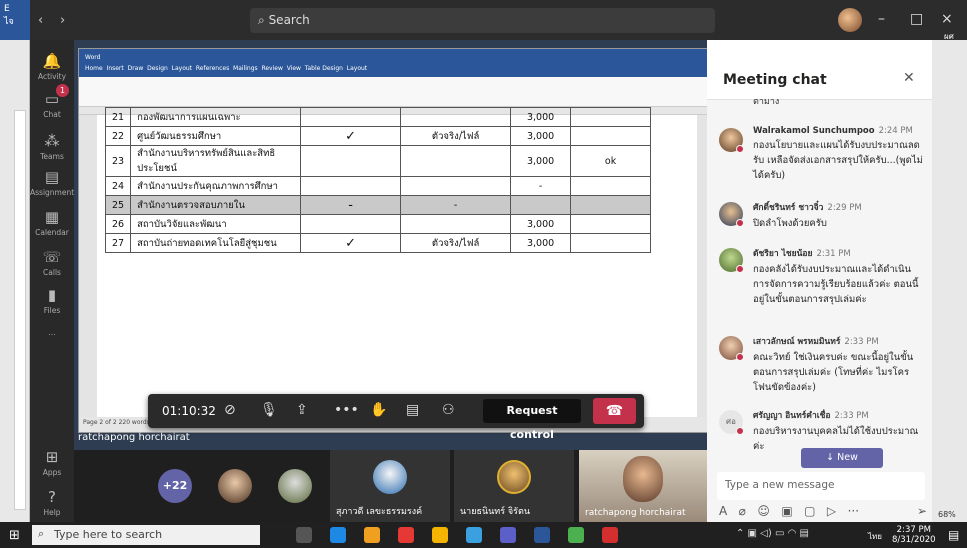 The height and width of the screenshot is (548, 967). I want to click on help-icon: ?, so click(52, 497).